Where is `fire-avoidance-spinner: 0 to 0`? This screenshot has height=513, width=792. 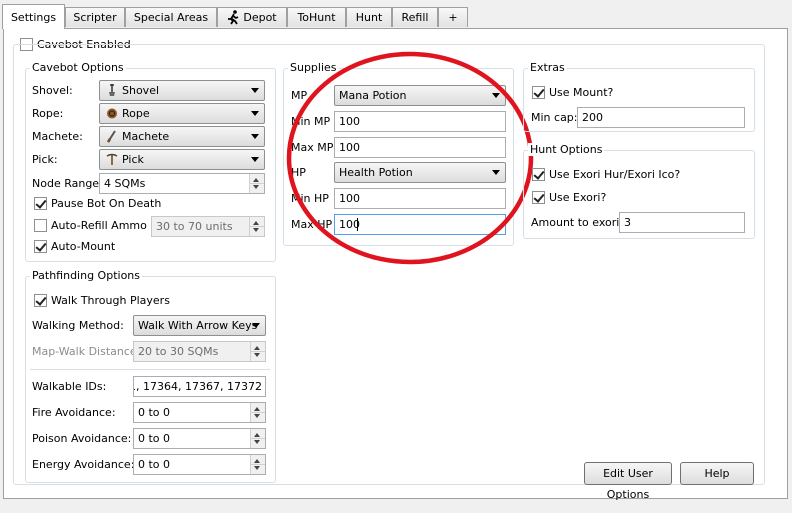
fire-avoidance-spinner: 0 to 0 is located at coordinates (199, 412).